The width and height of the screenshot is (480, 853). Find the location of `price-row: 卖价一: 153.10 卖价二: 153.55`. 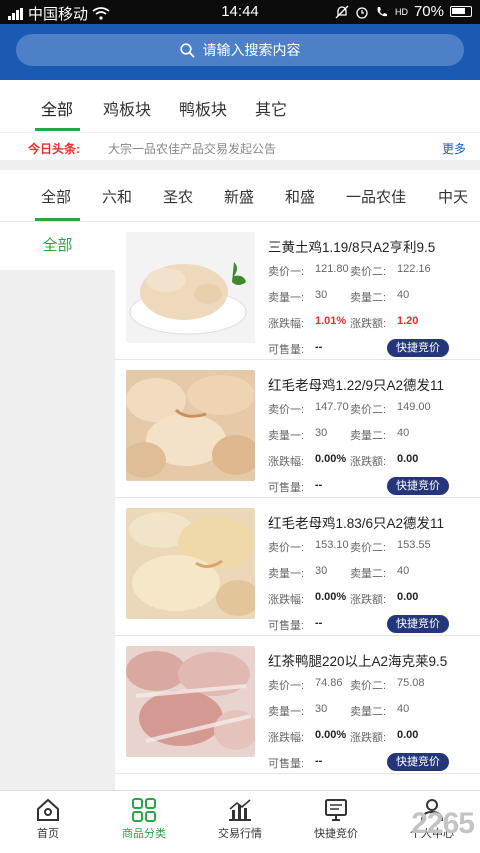

price-row: 卖价一: 153.10 卖价二: 153.55 is located at coordinates (370, 547).